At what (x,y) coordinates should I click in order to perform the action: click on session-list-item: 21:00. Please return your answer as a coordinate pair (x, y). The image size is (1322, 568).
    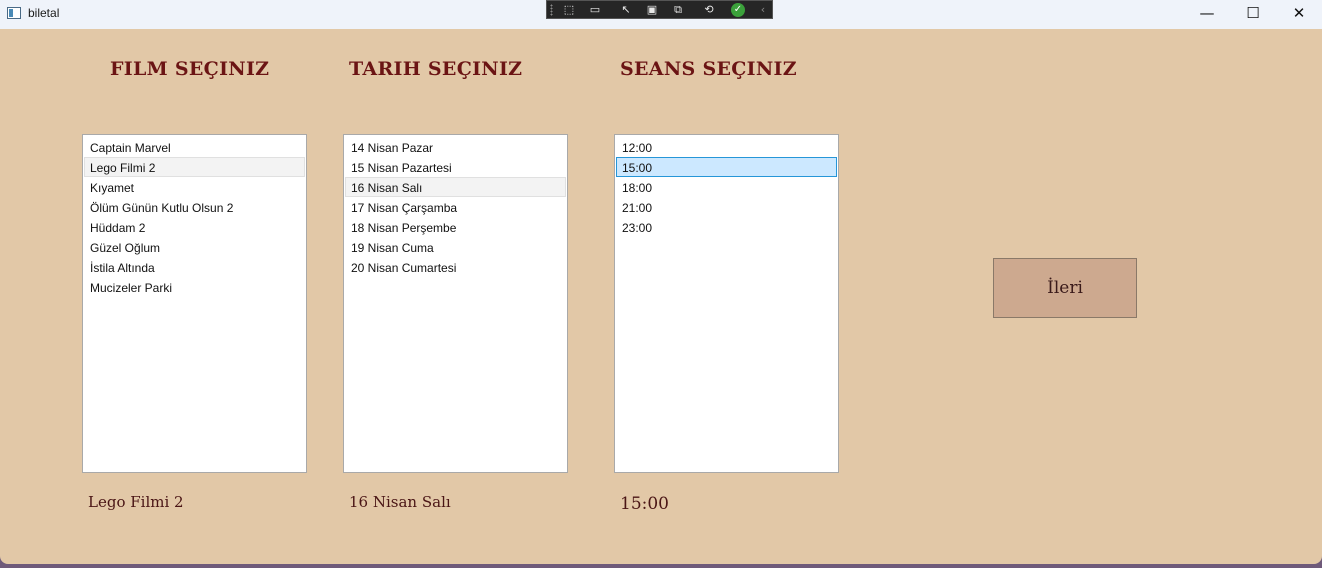
    Looking at the image, I should click on (726, 207).